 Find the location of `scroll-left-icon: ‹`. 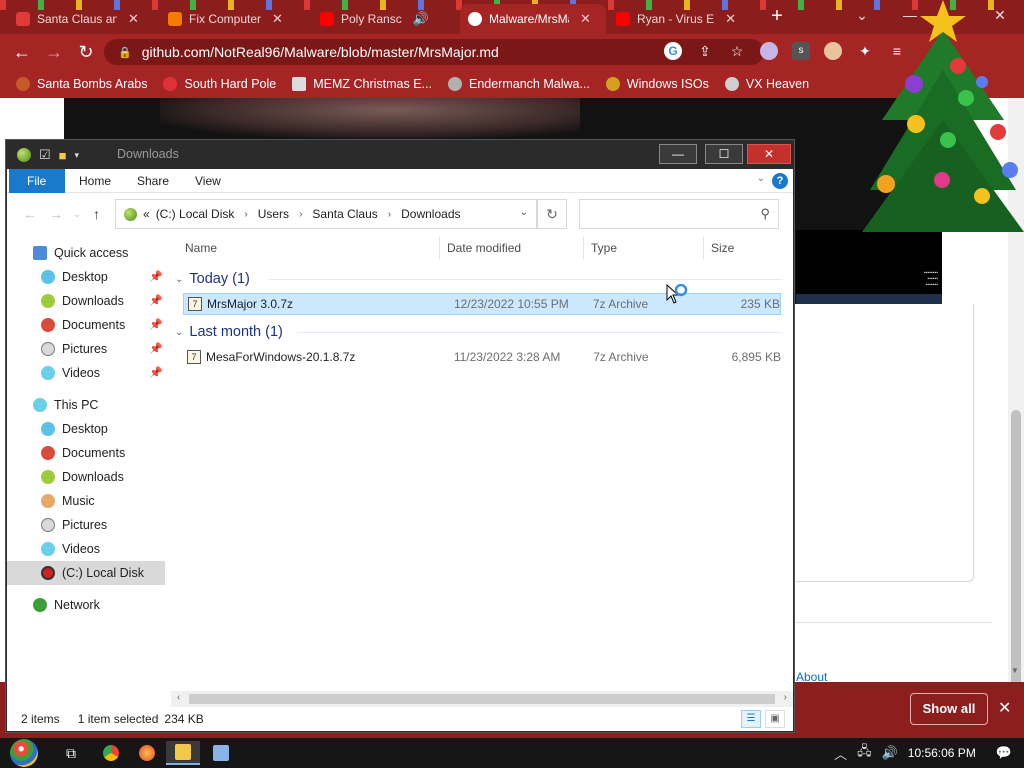

scroll-left-icon: ‹ is located at coordinates (178, 697).